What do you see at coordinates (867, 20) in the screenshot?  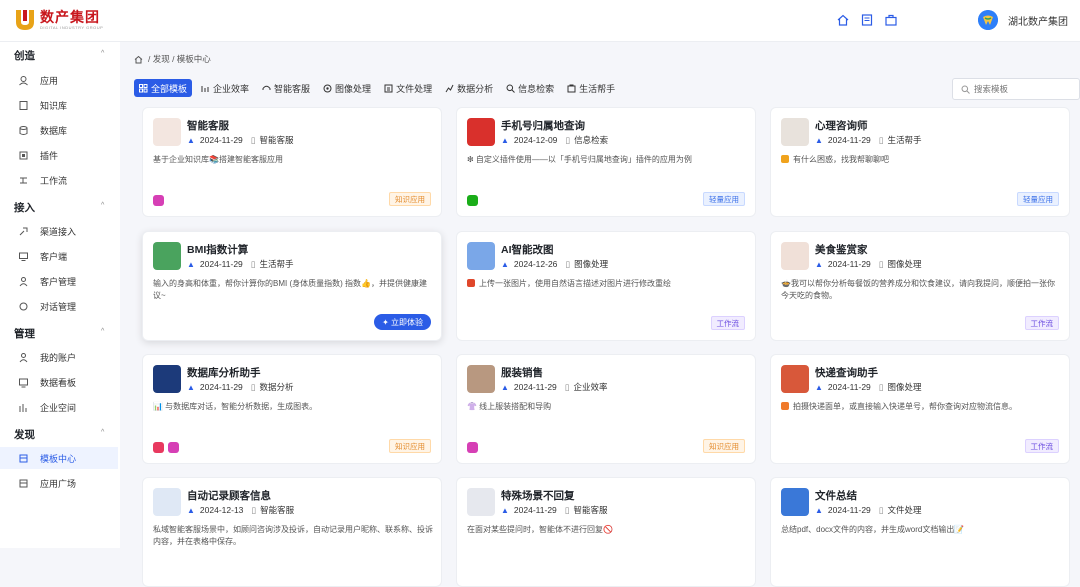 I see `book-icon` at bounding box center [867, 20].